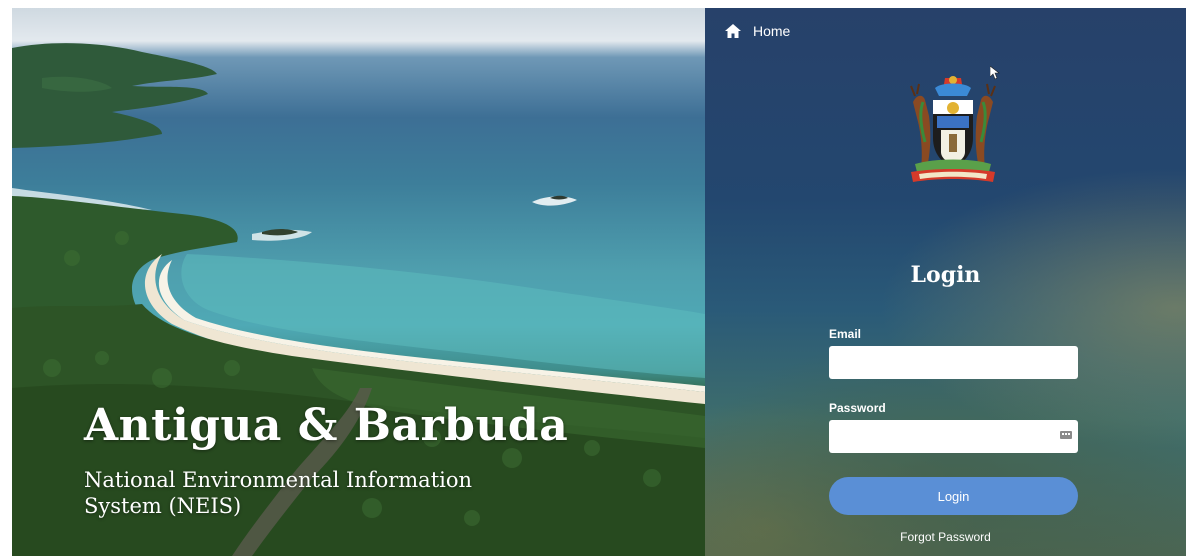 This screenshot has height=556, width=1186. What do you see at coordinates (857, 408) in the screenshot?
I see `password-label: Password` at bounding box center [857, 408].